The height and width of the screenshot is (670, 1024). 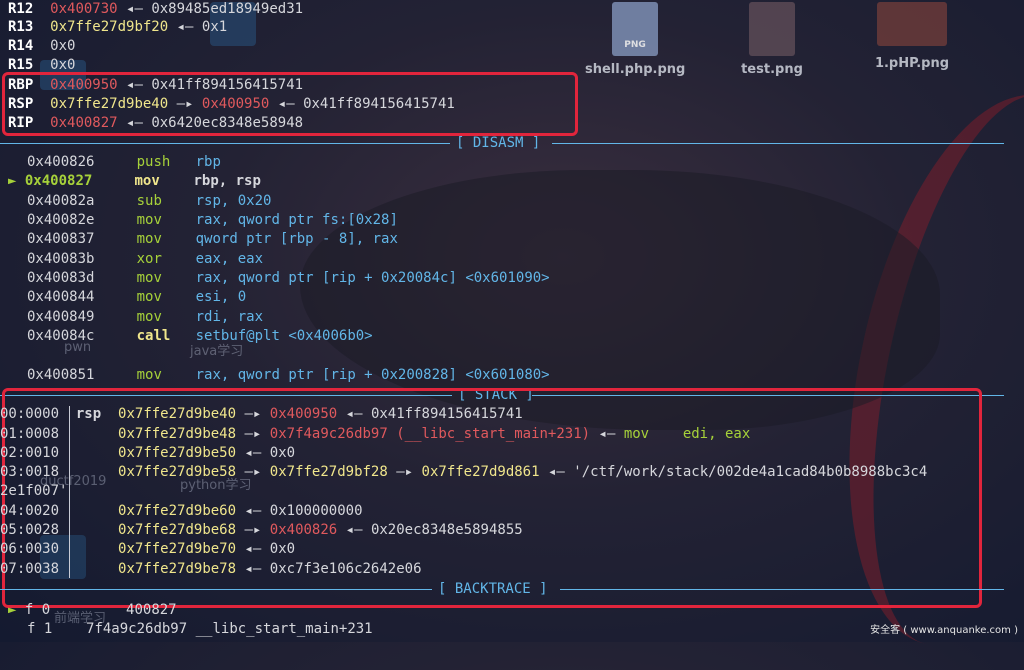 What do you see at coordinates (200, 336) in the screenshot?
I see `disasm-line: 0x40084c call setbuf@plt <0x4006b0>` at bounding box center [200, 336].